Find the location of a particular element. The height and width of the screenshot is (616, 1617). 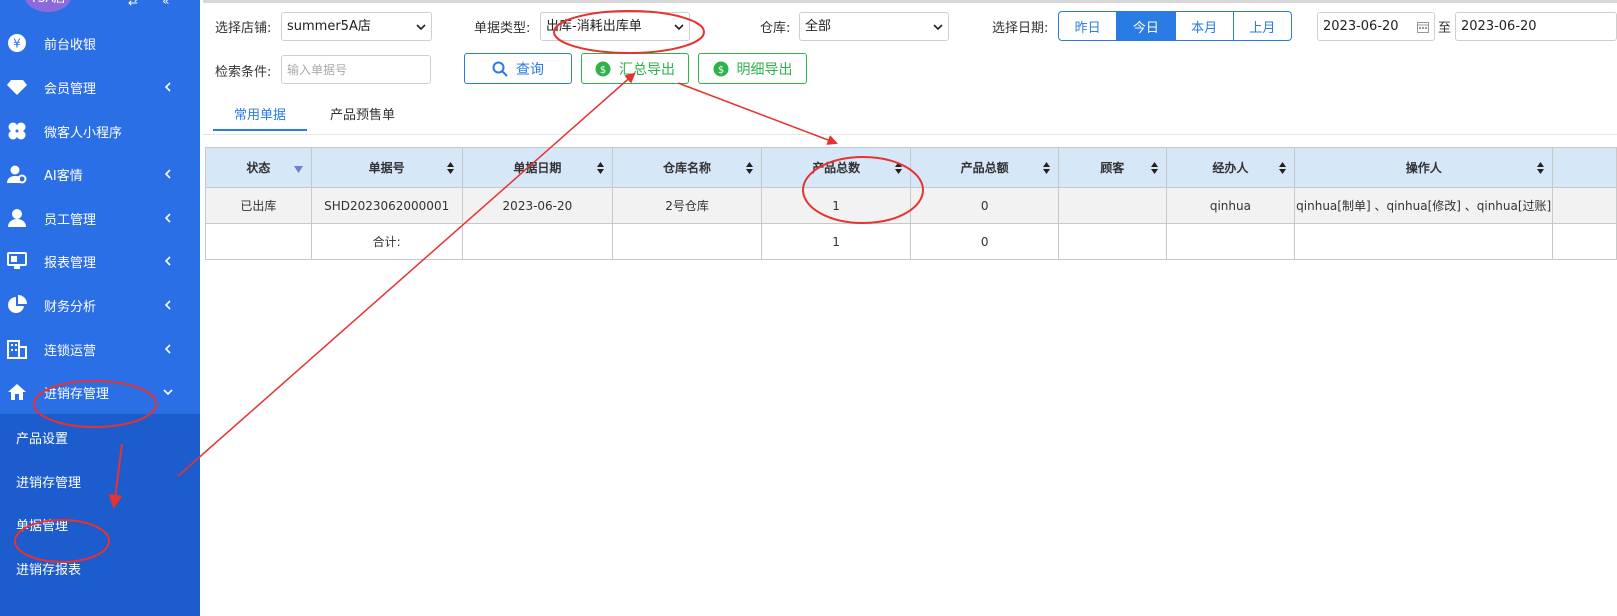

doc-type-select-value: 出库-消耗出库单 is located at coordinates (594, 26).